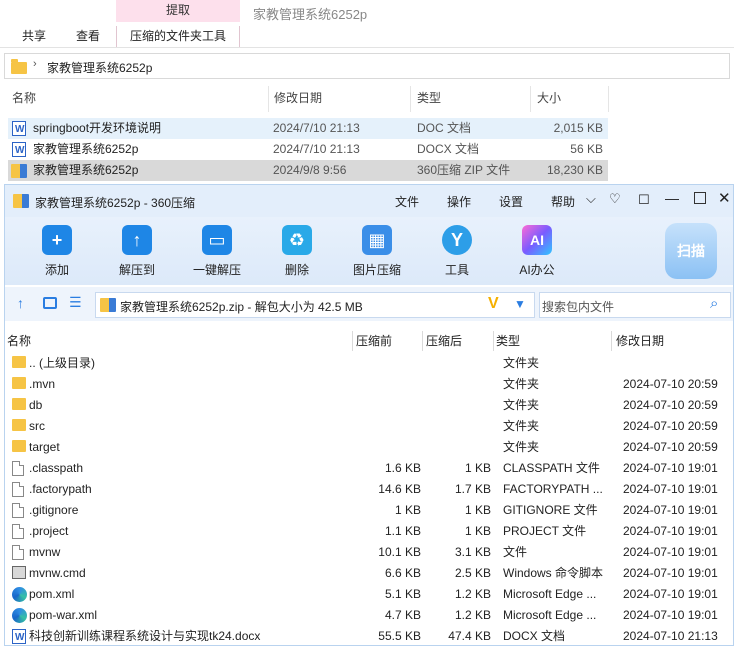 This screenshot has width=734, height=648. What do you see at coordinates (62, 363) in the screenshot?
I see `file-name: .. (上级目录)` at bounding box center [62, 363].